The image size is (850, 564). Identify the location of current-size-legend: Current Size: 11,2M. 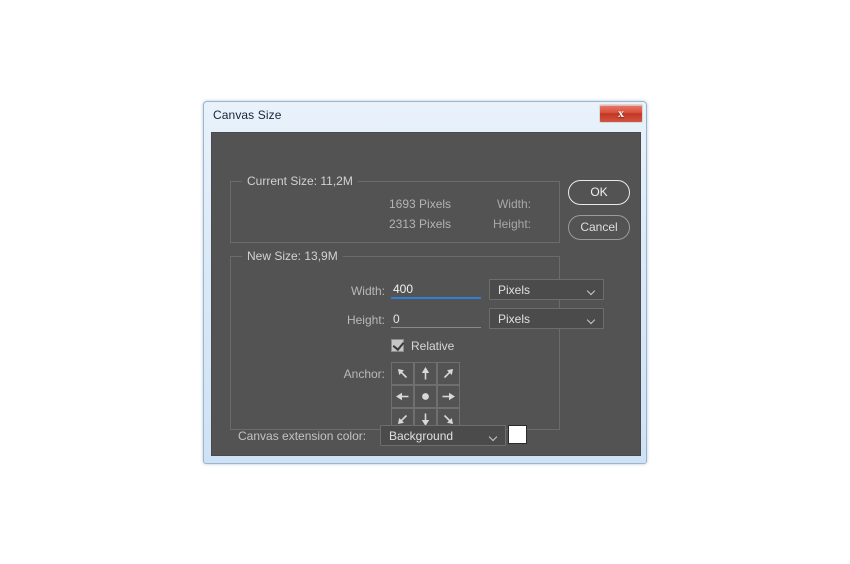
(300, 181).